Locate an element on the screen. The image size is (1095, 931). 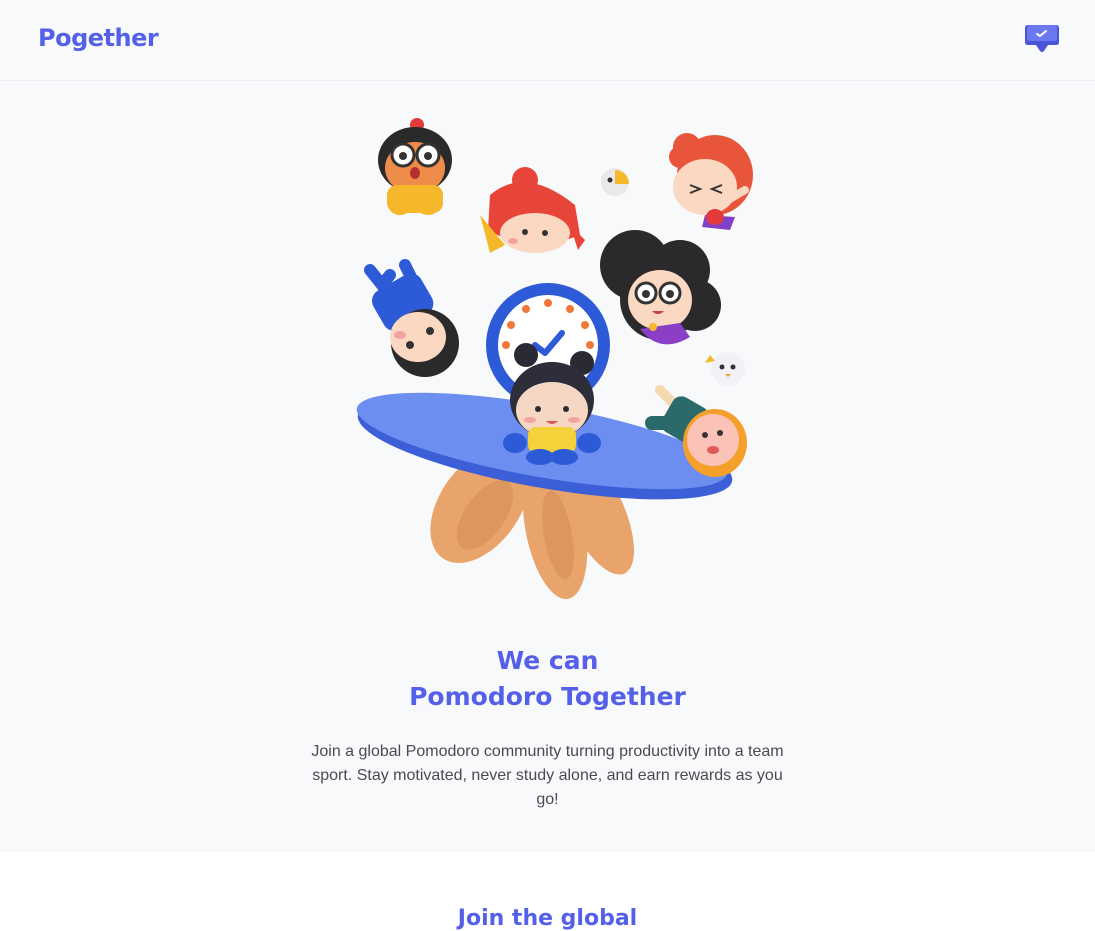
join-section-title: Join the global is located at coordinates (547, 918).